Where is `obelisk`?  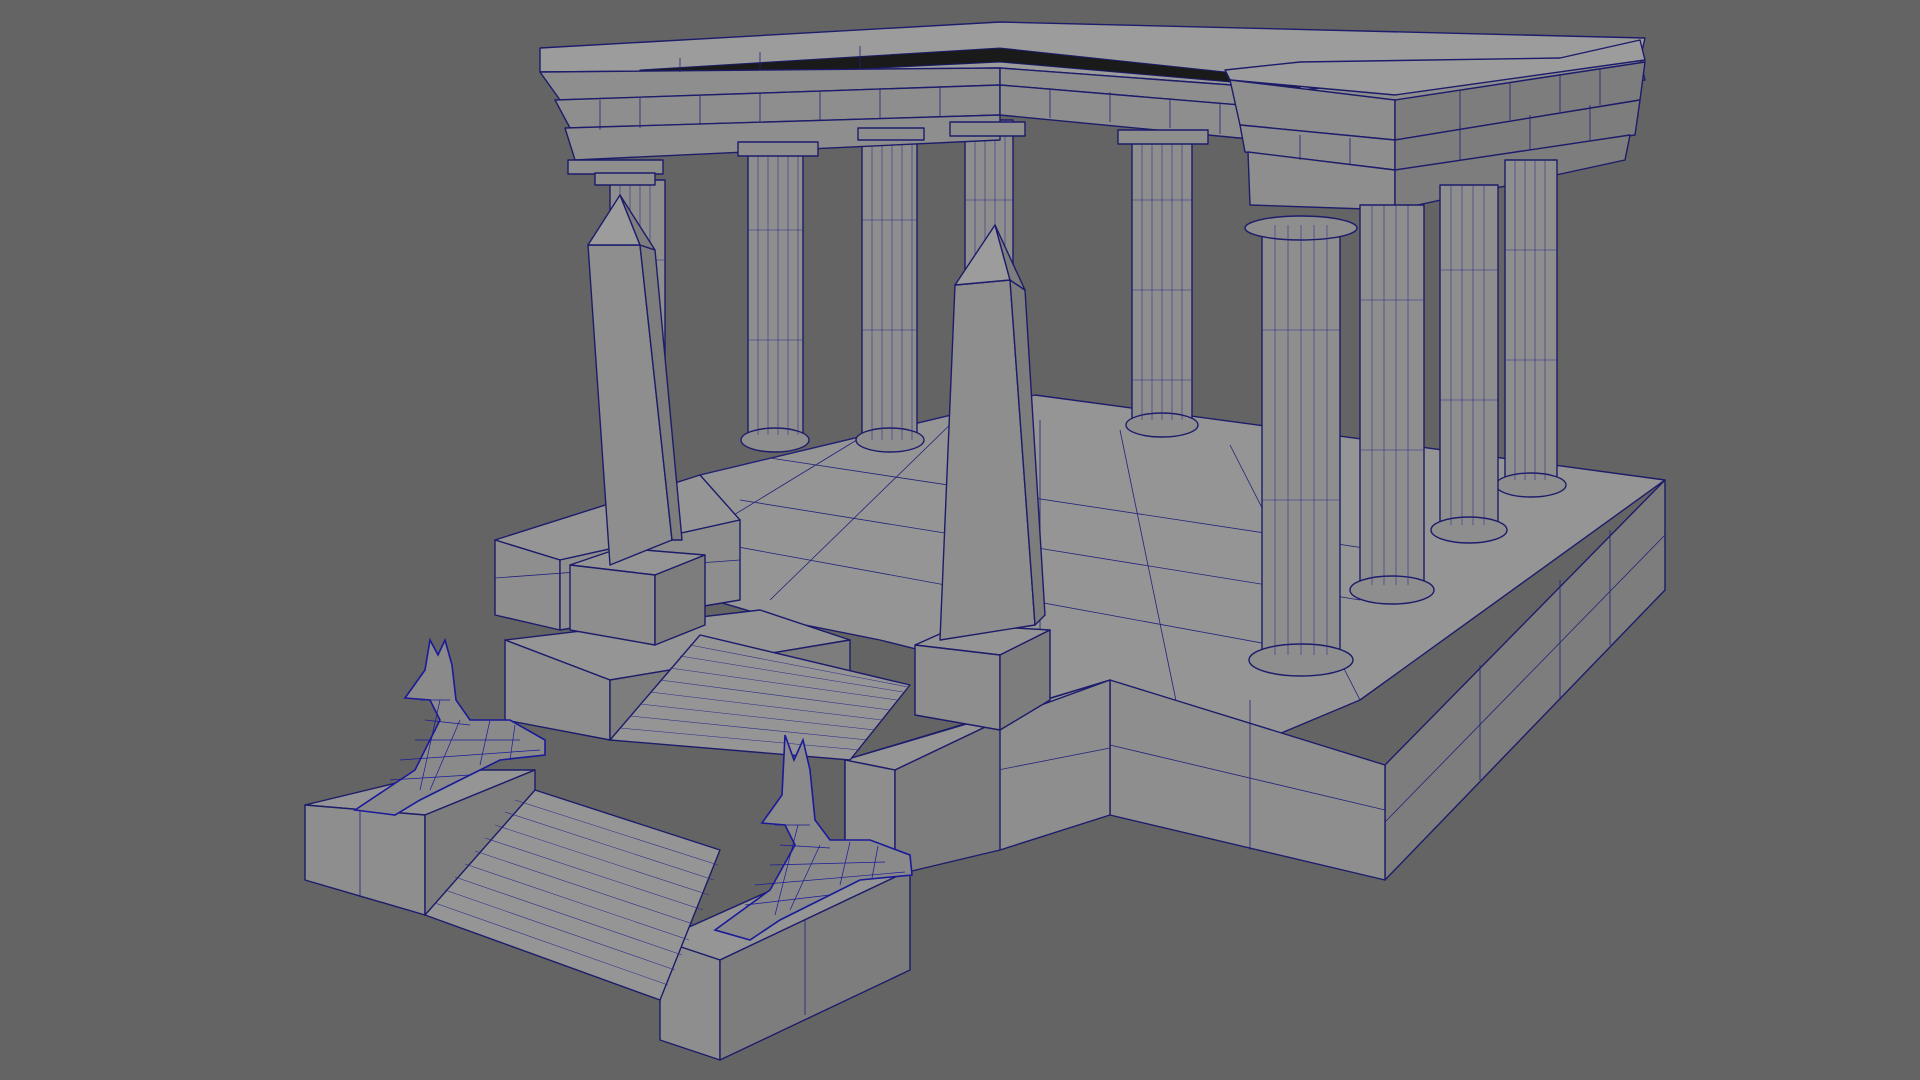
obelisk is located at coordinates (637, 420).